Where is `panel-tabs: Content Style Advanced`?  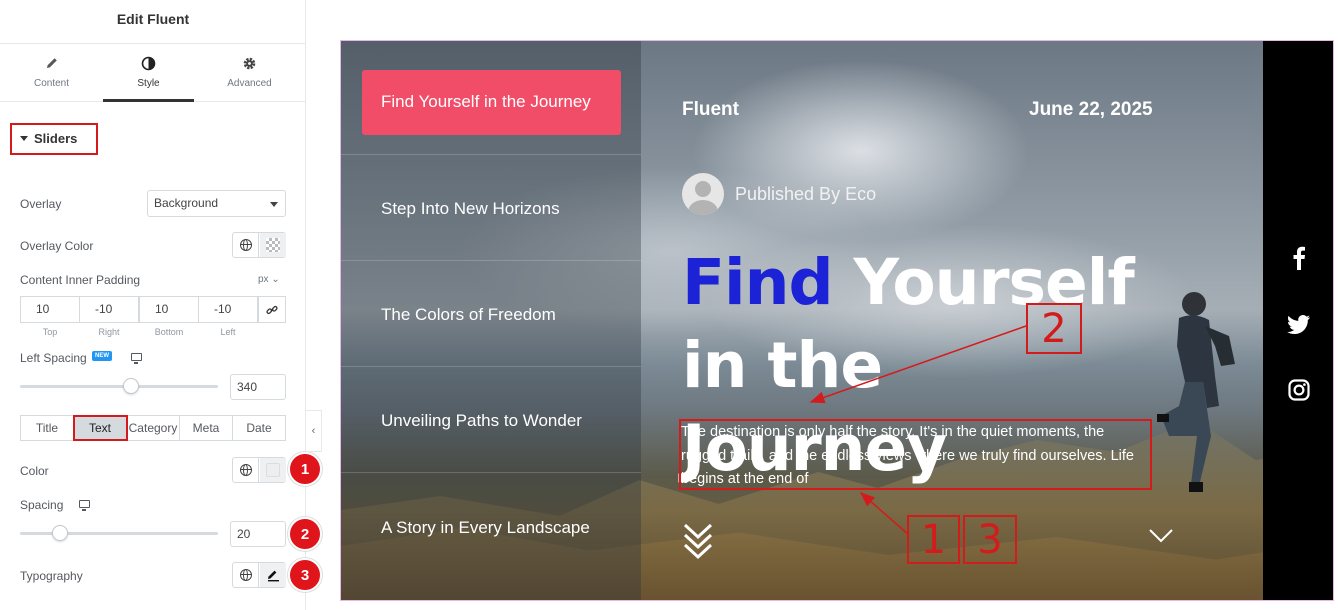
panel-tabs: Content Style Advanced is located at coordinates (153, 73).